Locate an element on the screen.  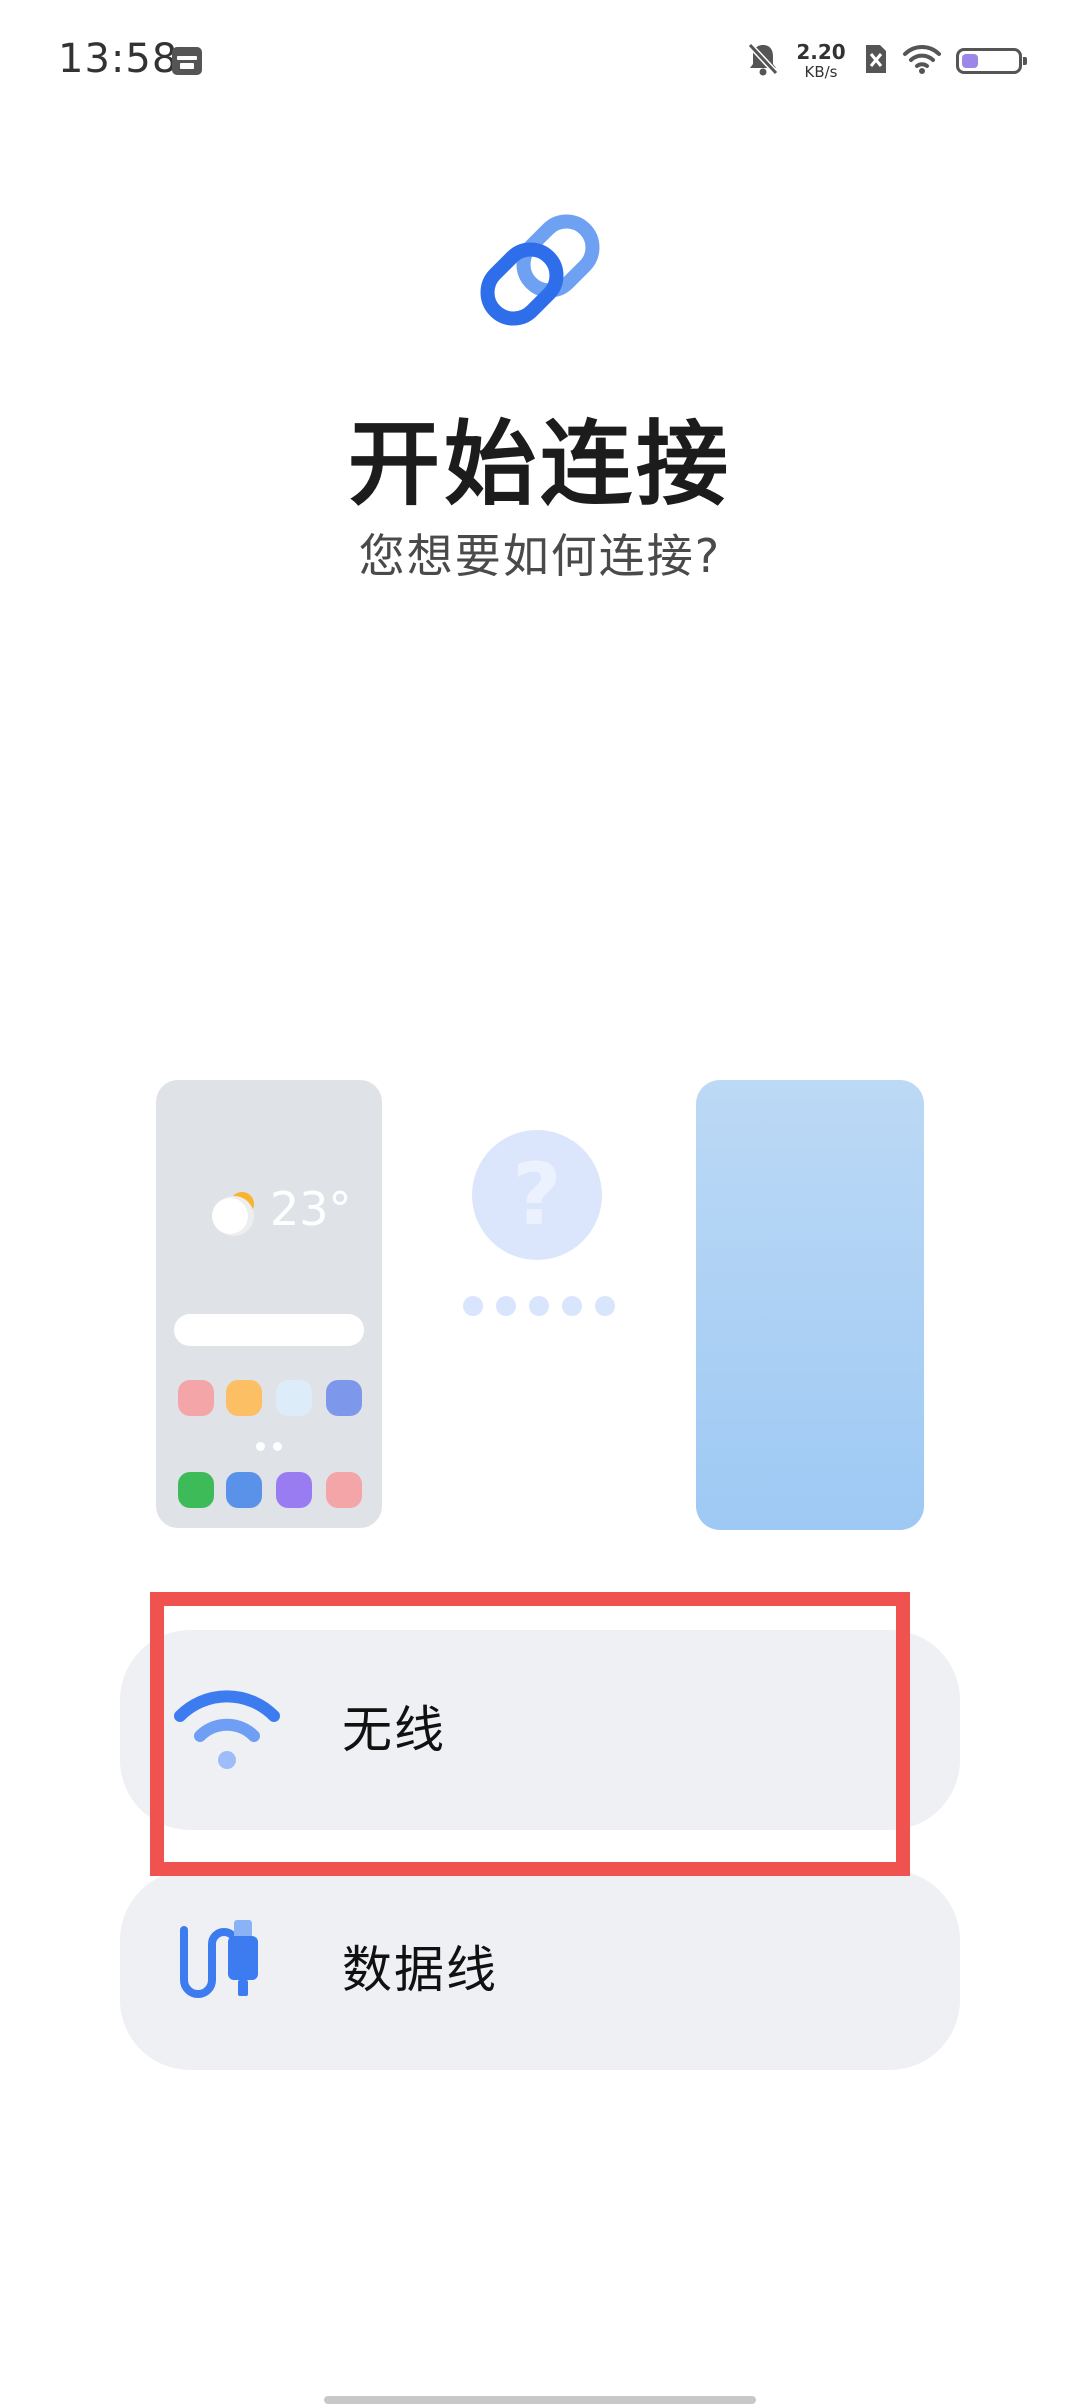
status-icons: 2.20 KB/s is located at coordinates (886, 61).